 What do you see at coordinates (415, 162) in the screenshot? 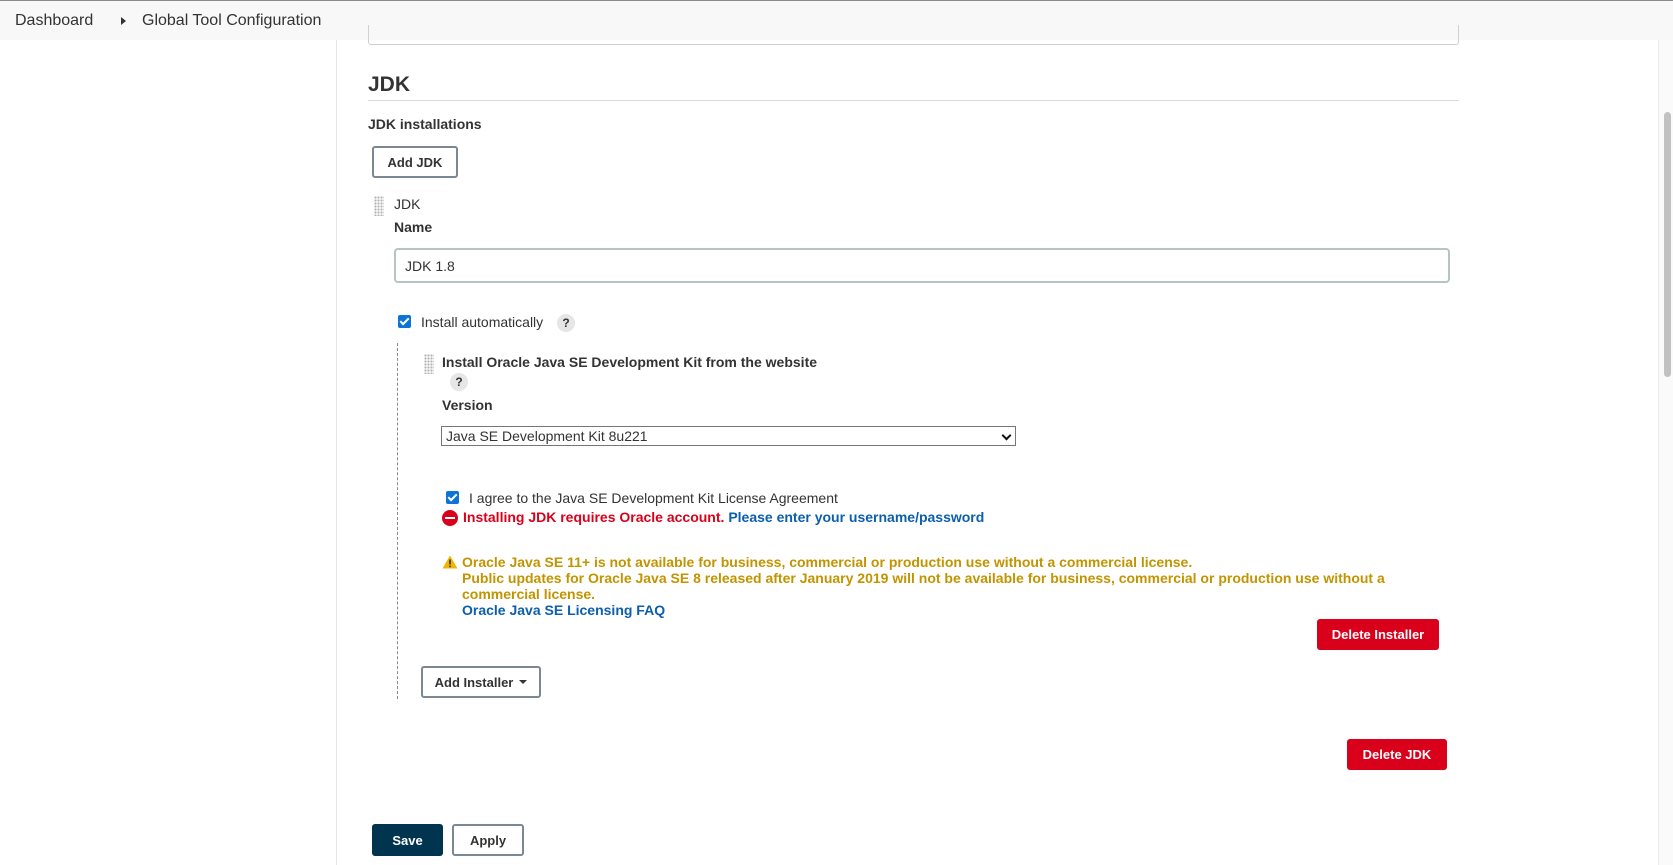
I see `add-jdk-button: Add JDK` at bounding box center [415, 162].